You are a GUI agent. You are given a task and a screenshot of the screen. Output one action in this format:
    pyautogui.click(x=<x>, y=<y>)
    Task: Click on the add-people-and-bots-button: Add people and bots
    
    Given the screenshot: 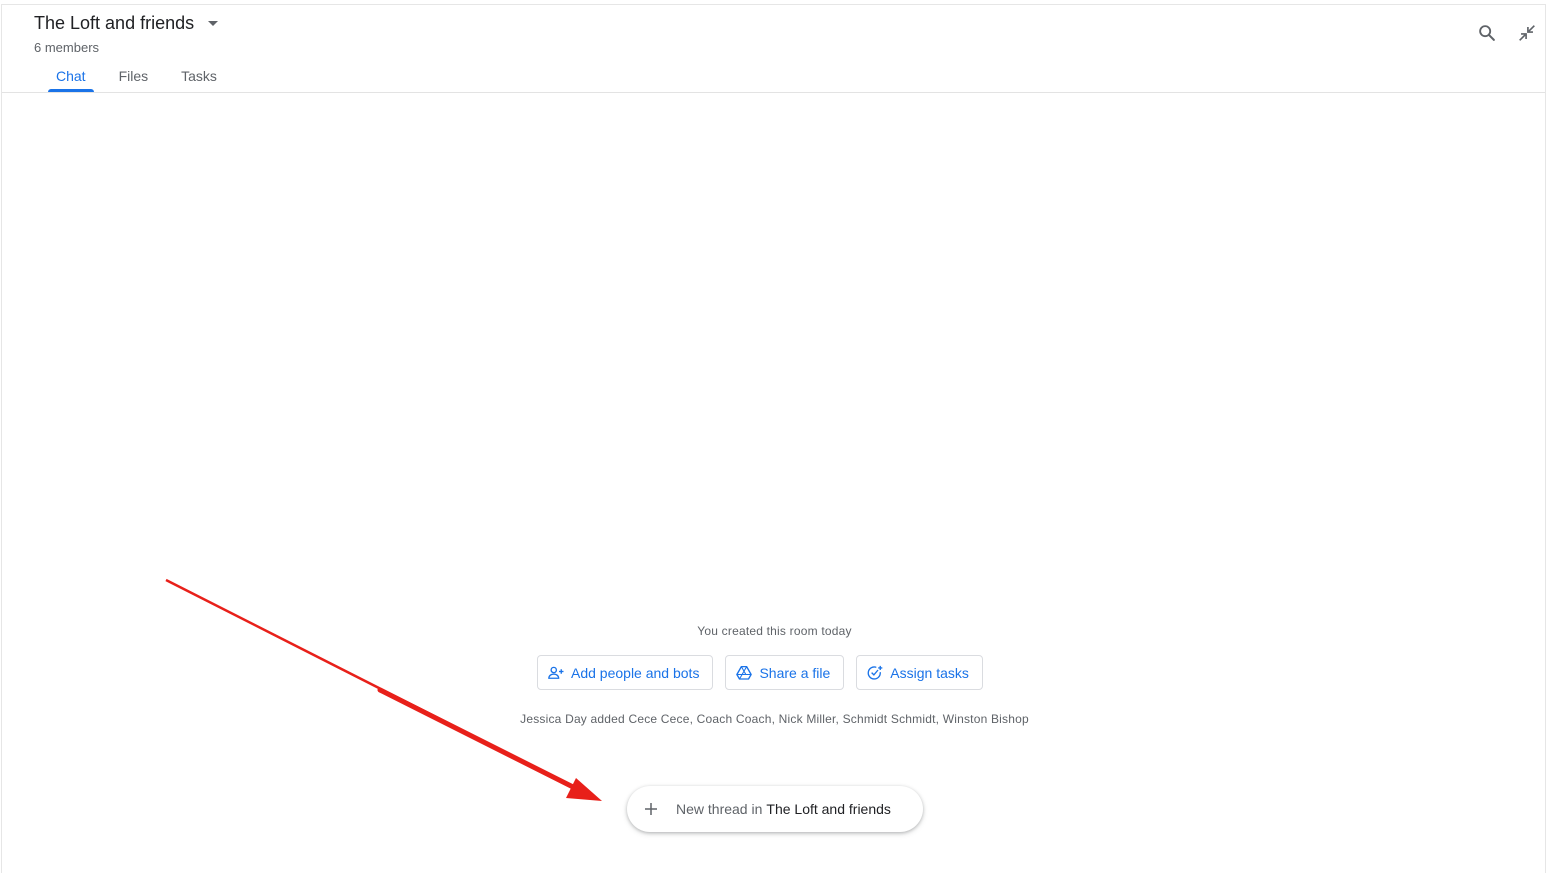 What is the action you would take?
    pyautogui.click(x=625, y=672)
    